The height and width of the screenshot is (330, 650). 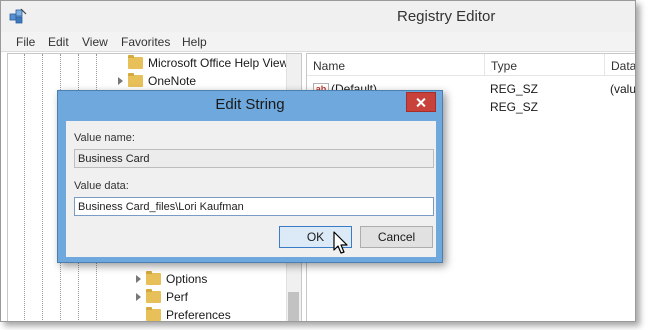 I want to click on close-button, so click(x=421, y=102).